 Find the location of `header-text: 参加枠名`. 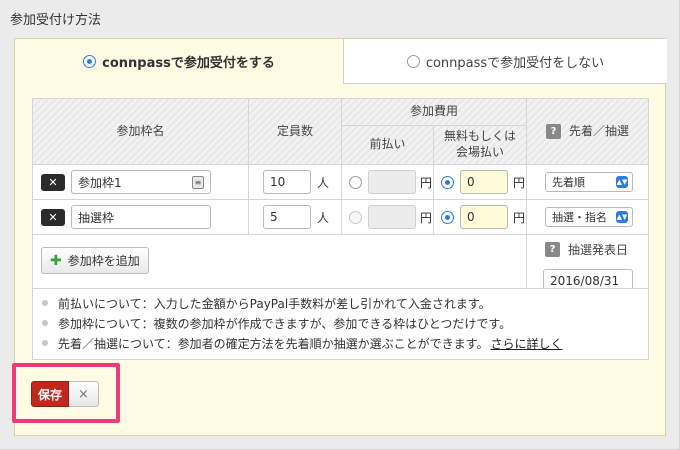

header-text: 参加枠名 is located at coordinates (140, 130).